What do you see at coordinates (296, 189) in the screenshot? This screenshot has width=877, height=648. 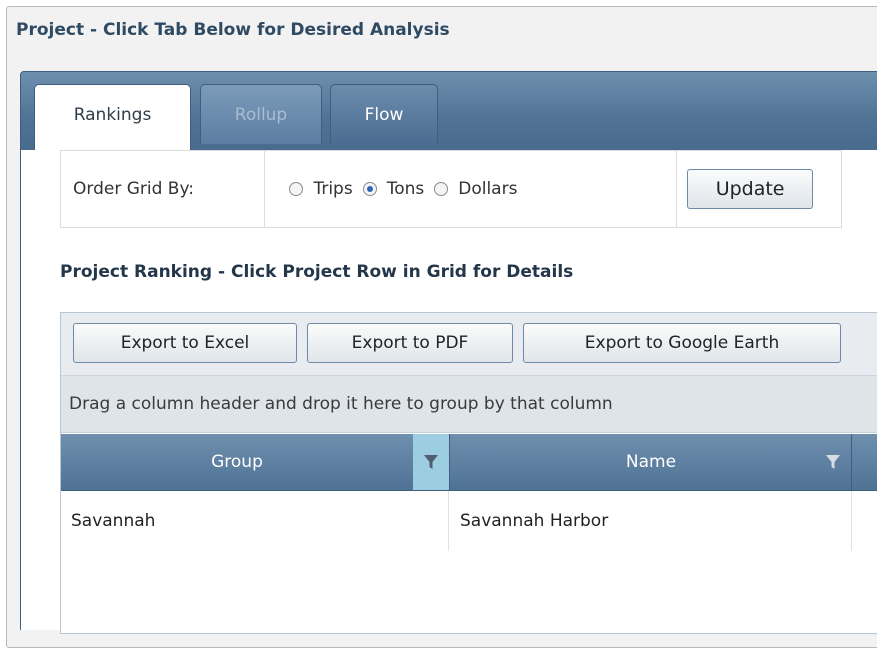 I see `radio-trips` at bounding box center [296, 189].